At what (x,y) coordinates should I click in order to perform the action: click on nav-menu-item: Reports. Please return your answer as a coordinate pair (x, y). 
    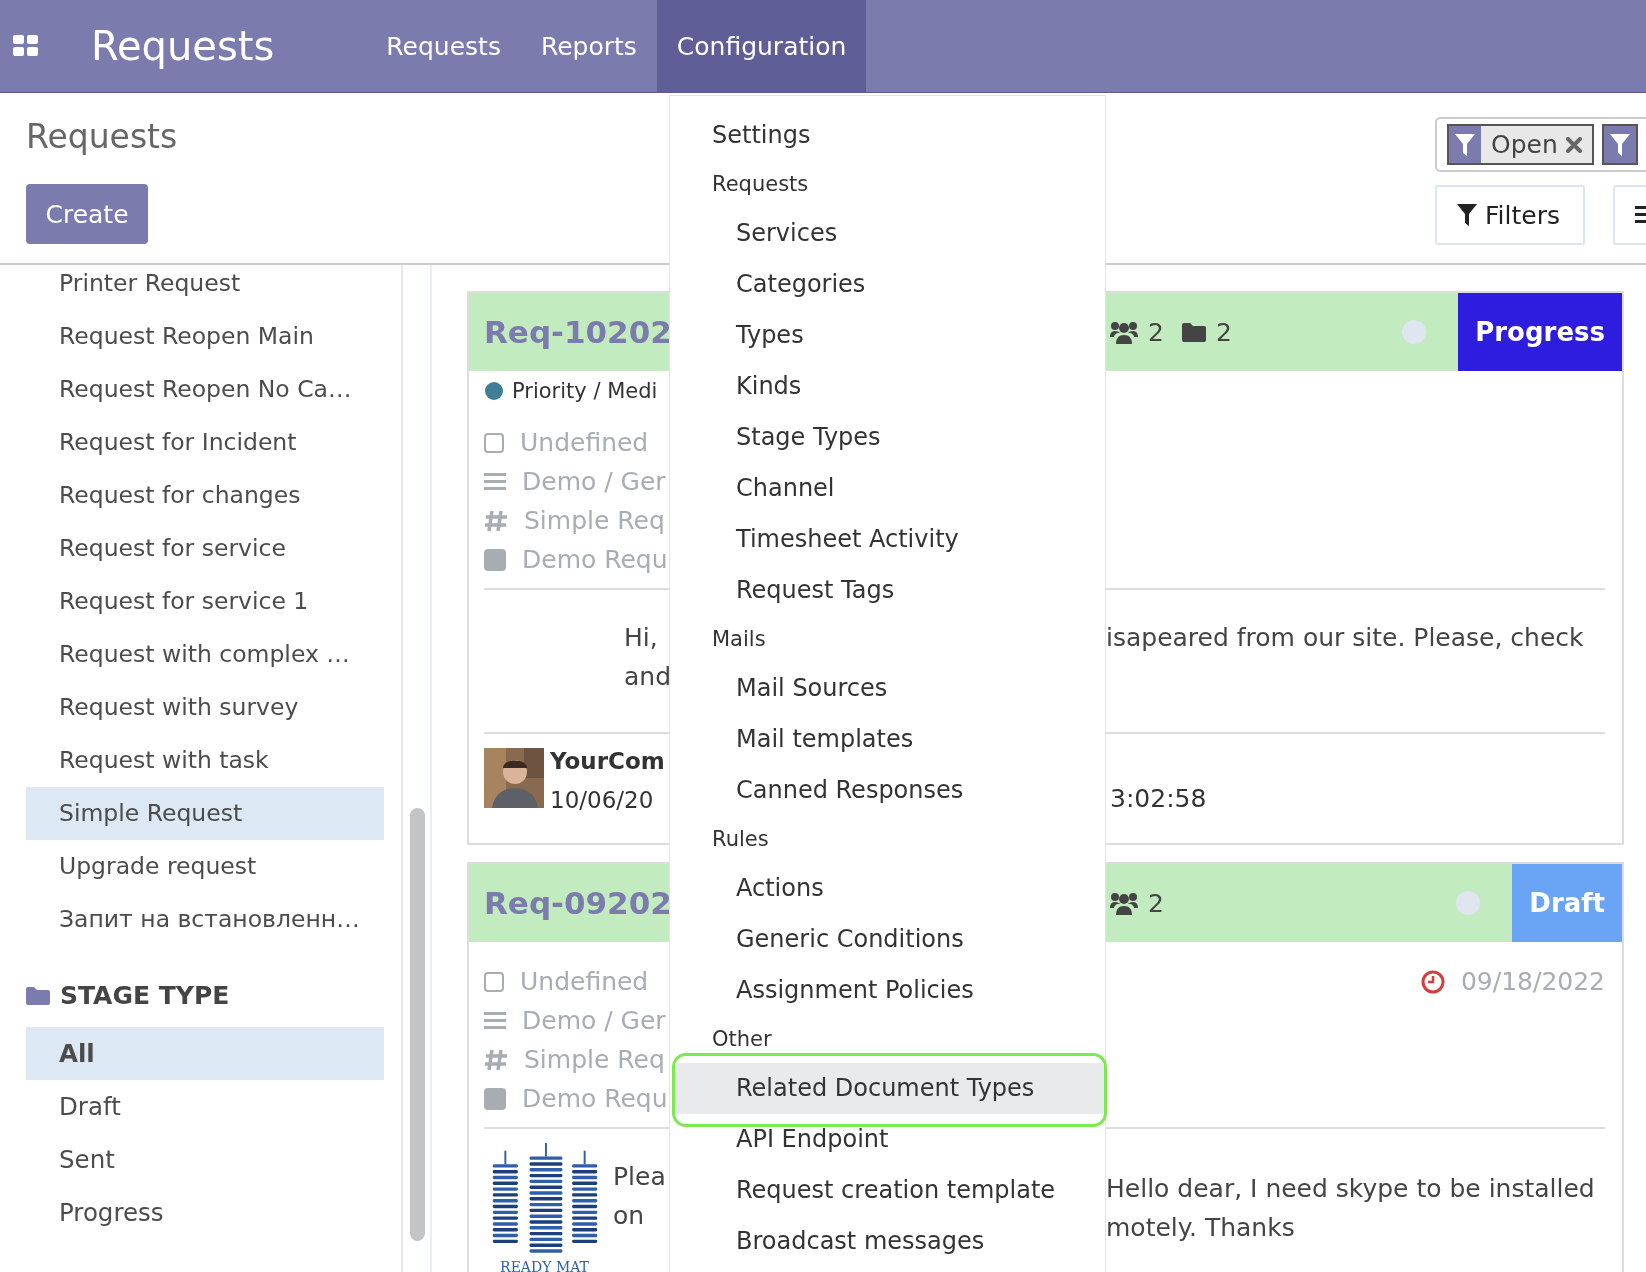
    Looking at the image, I should click on (588, 46).